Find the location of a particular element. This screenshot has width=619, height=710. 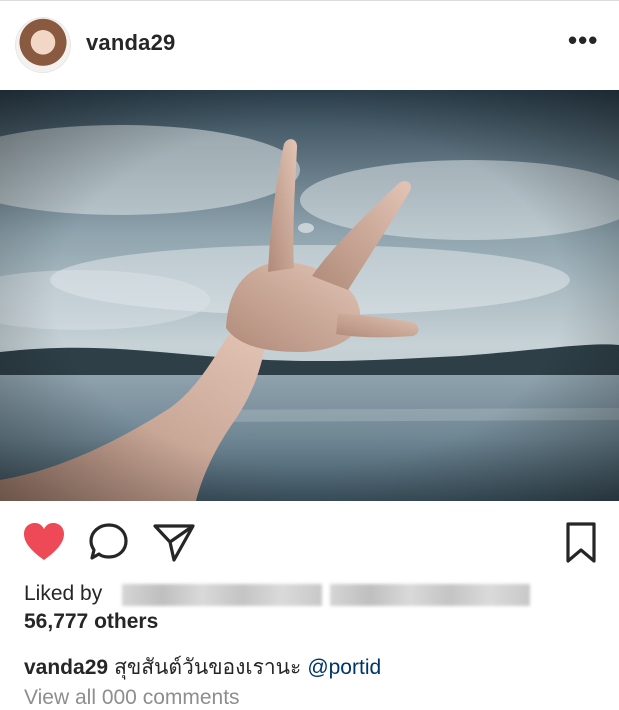

heart-icon is located at coordinates (44, 542).